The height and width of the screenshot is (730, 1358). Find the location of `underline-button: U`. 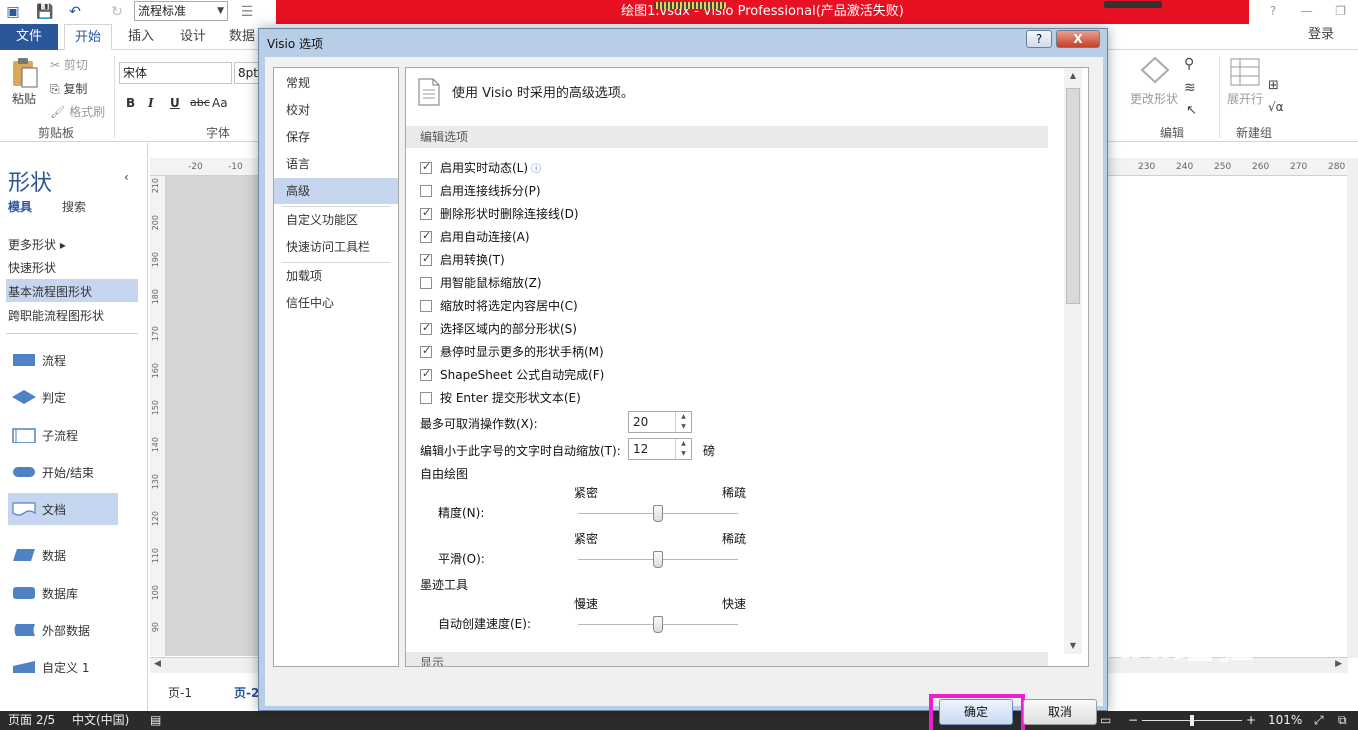

underline-button: U is located at coordinates (175, 103).